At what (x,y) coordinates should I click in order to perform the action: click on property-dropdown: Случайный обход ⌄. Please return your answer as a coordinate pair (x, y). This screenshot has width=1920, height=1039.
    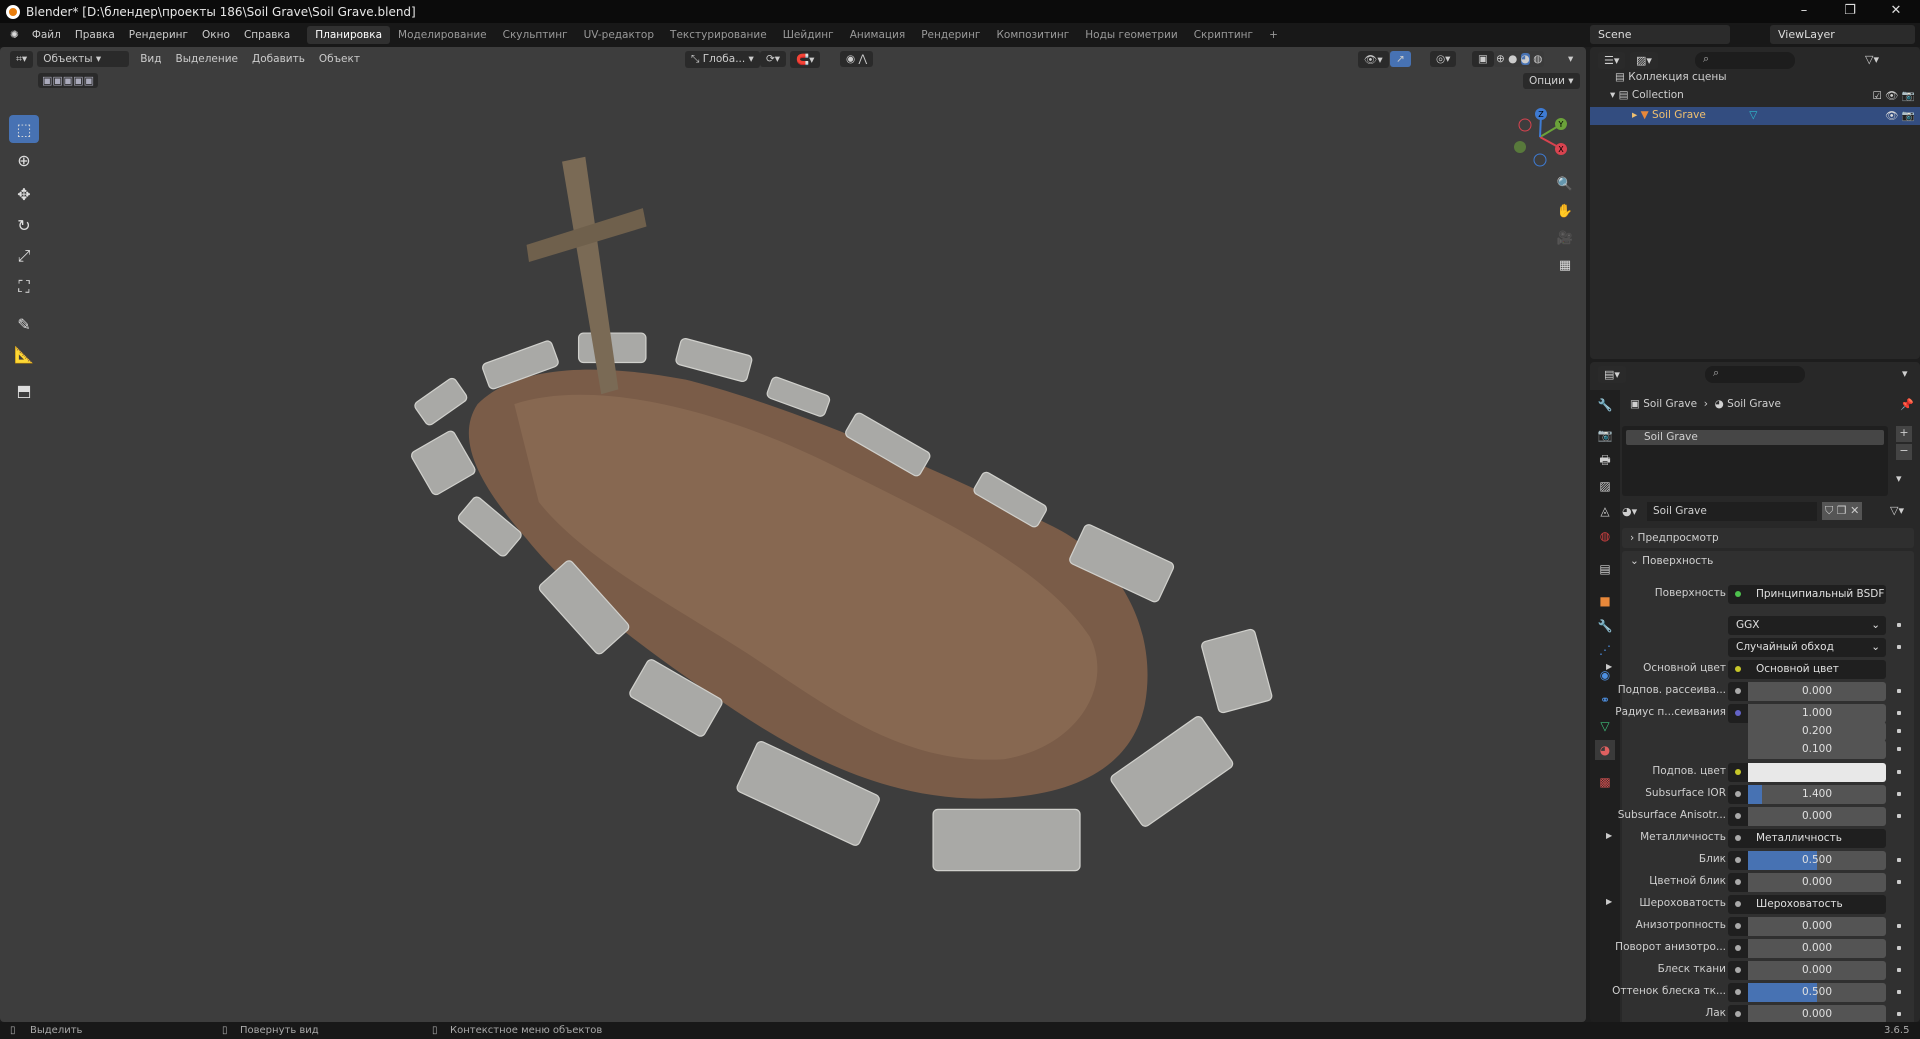
    Looking at the image, I should click on (1807, 647).